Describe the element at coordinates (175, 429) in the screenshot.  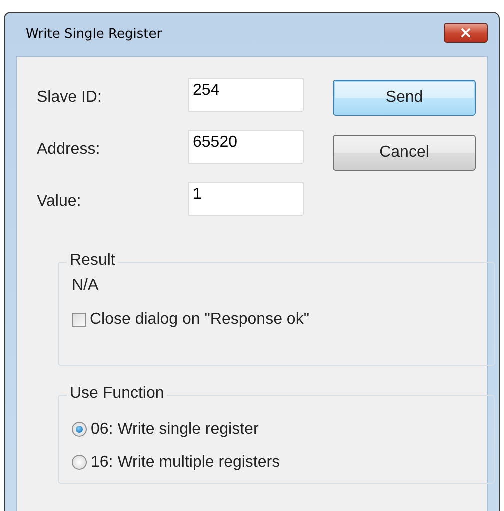
I see `radio-label: 06: Write single register` at that location.